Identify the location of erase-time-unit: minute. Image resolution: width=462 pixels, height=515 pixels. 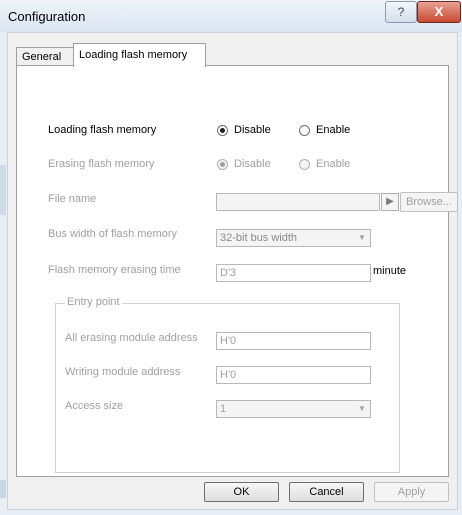
(390, 271).